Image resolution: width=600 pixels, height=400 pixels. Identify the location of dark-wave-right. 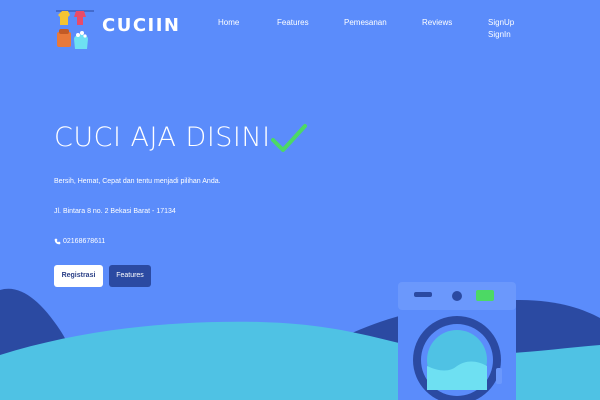
(430, 350).